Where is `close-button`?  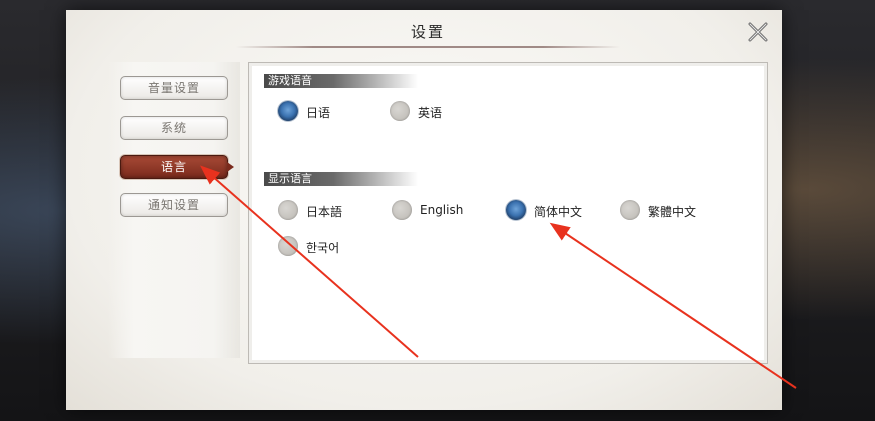
close-button is located at coordinates (758, 32).